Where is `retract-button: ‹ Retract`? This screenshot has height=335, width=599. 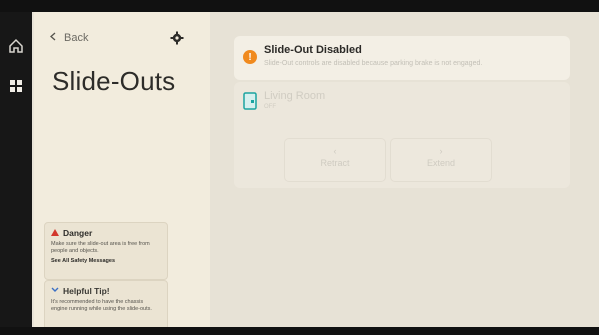
retract-button: ‹ Retract is located at coordinates (335, 160).